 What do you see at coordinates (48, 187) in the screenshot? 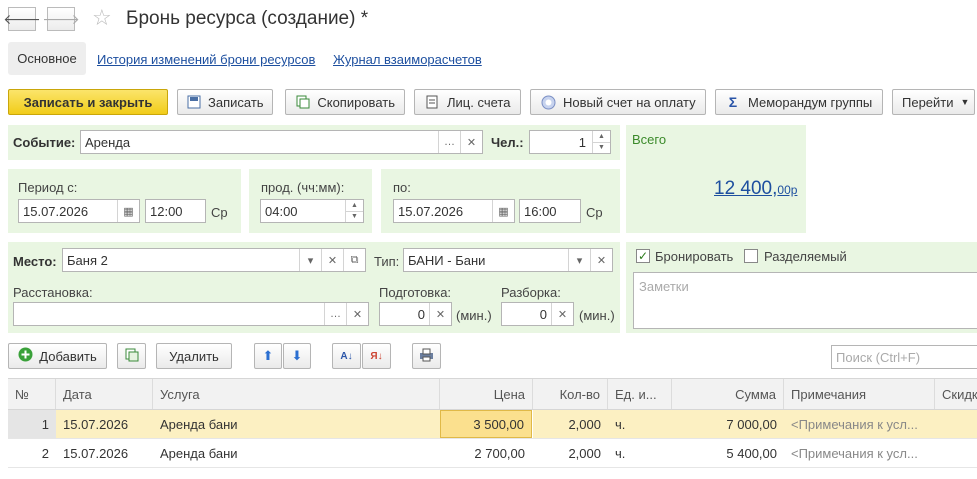
I see `period-from-label: Период с:` at bounding box center [48, 187].